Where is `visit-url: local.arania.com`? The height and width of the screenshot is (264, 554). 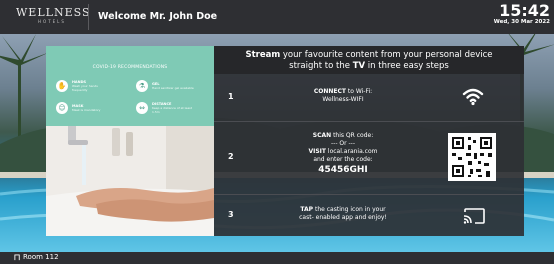
visit-url: local.arania.com is located at coordinates (352, 151).